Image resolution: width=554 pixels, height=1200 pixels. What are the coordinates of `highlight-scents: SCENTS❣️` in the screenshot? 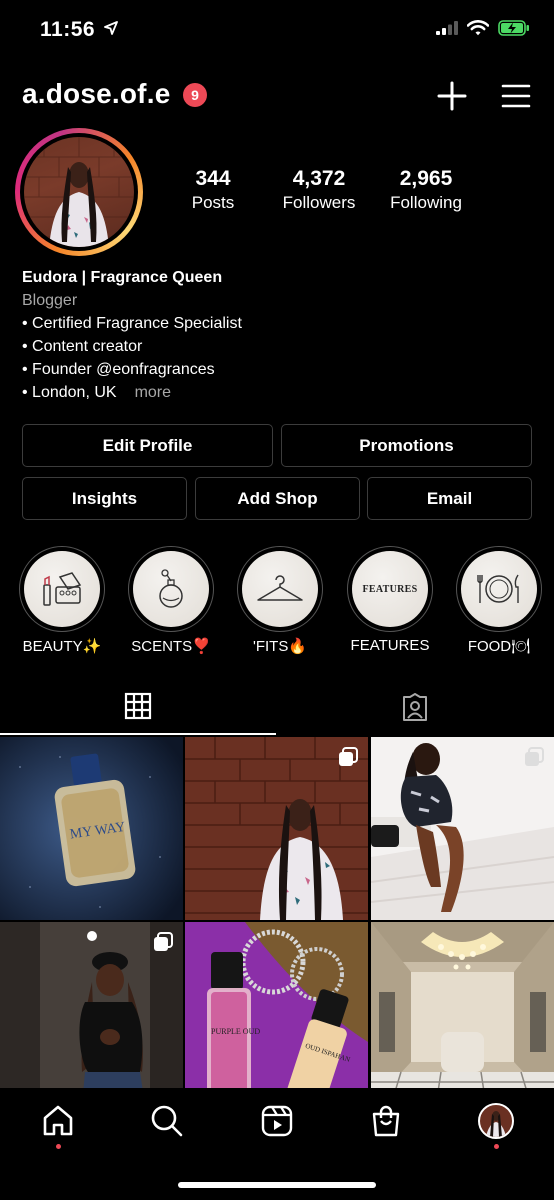 It's located at (171, 600).